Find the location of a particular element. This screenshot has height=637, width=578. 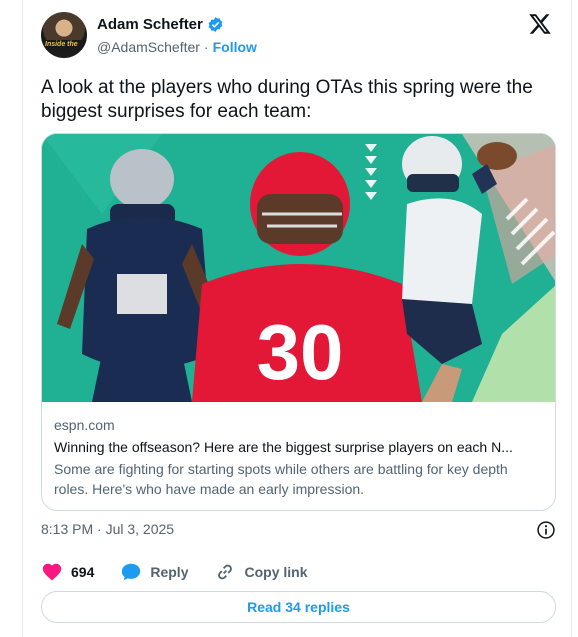

follow-button: Follow is located at coordinates (235, 47).